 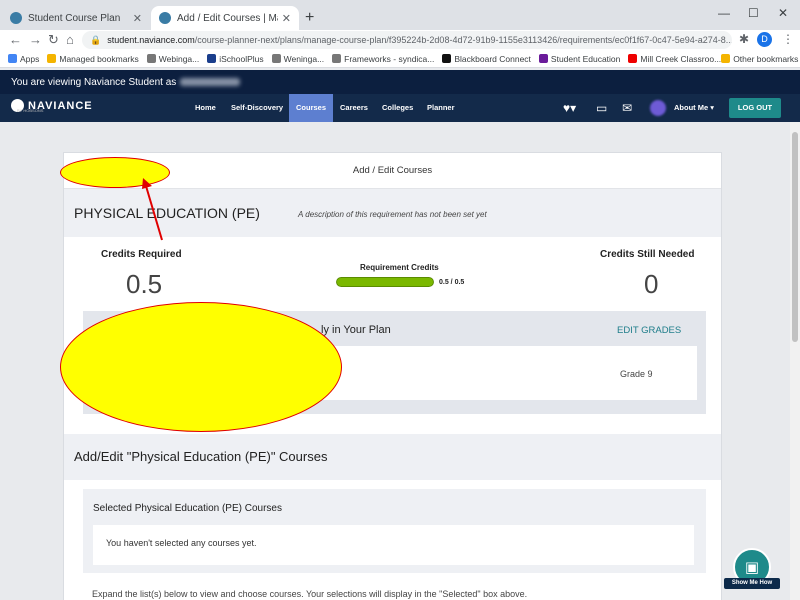 I want to click on chat-icon: ▭, so click(x=601, y=108).